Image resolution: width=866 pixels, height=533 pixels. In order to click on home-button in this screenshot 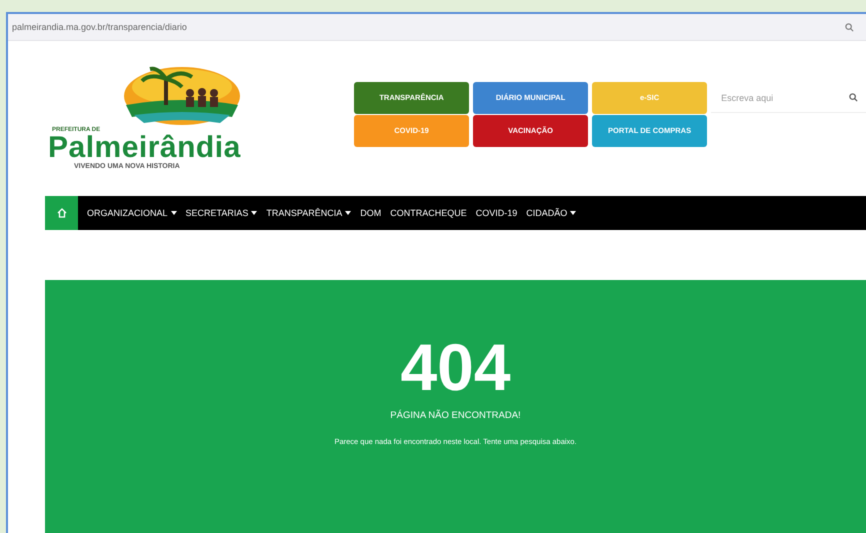, I will do `click(61, 213)`.